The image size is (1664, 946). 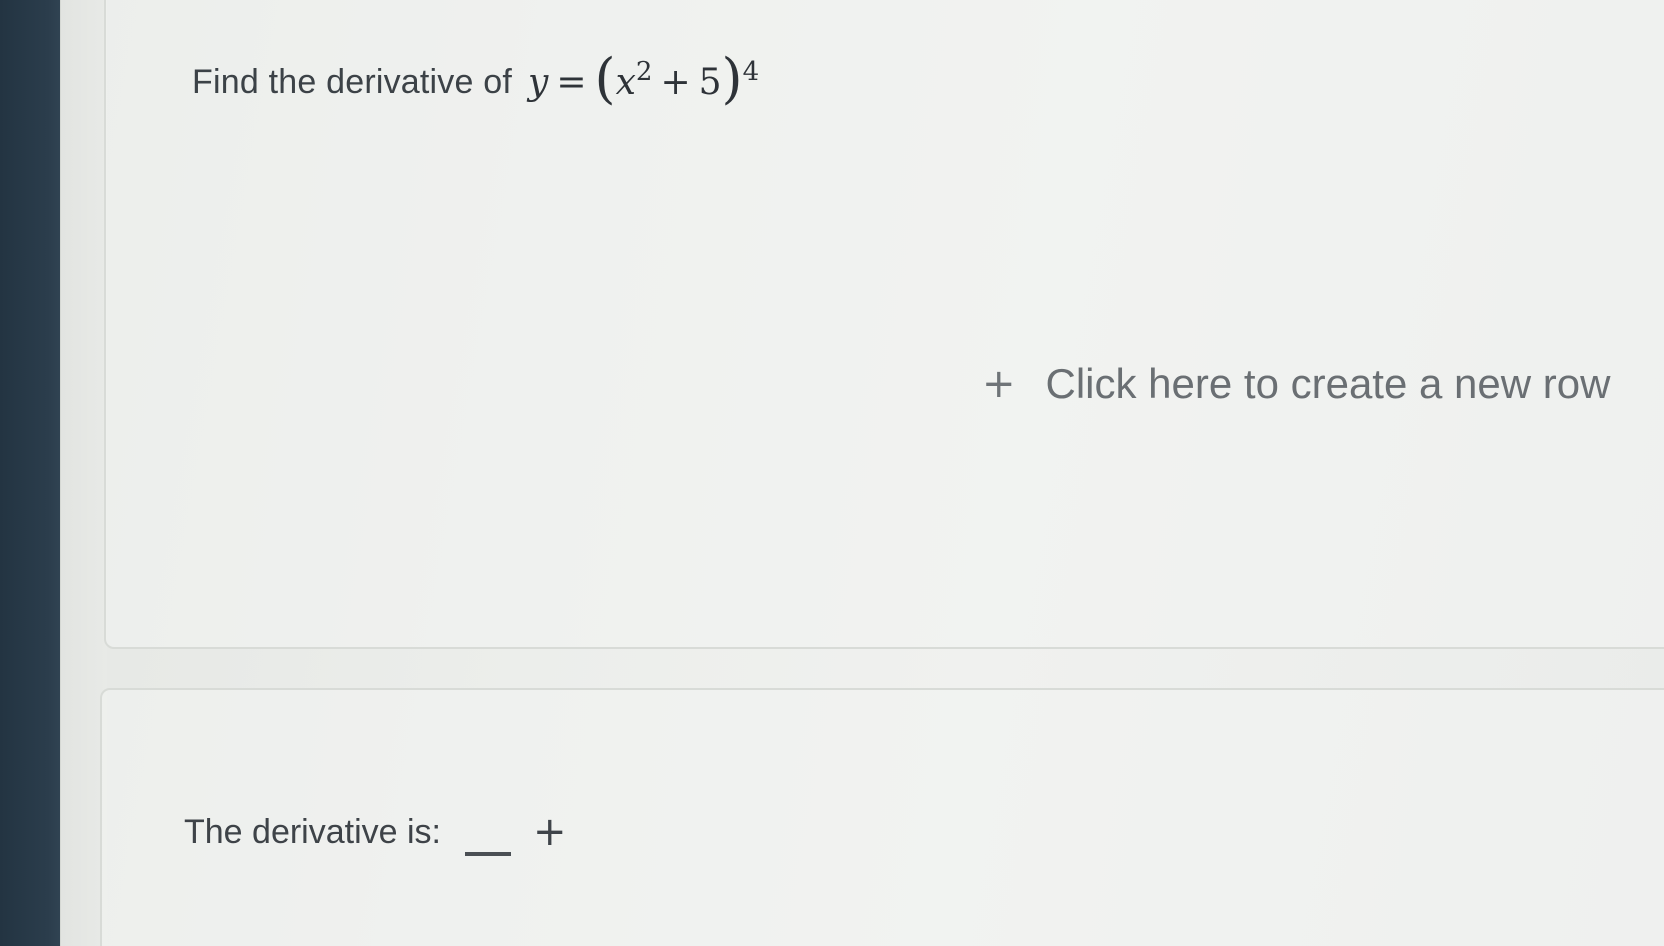 What do you see at coordinates (352, 81) in the screenshot?
I see `question-text: Find the derivative of` at bounding box center [352, 81].